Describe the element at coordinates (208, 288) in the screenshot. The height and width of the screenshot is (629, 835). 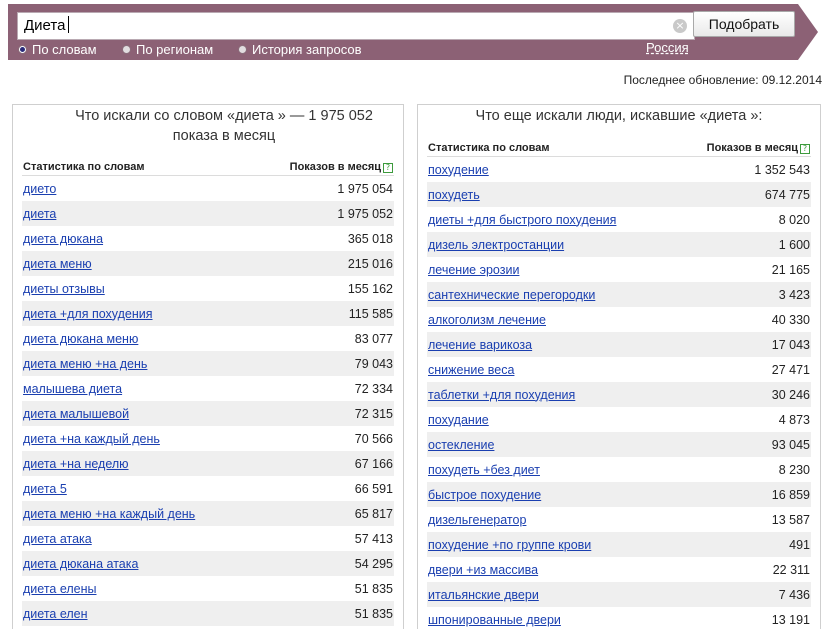
I see `table-row: диеты отзывы 155 162` at that location.